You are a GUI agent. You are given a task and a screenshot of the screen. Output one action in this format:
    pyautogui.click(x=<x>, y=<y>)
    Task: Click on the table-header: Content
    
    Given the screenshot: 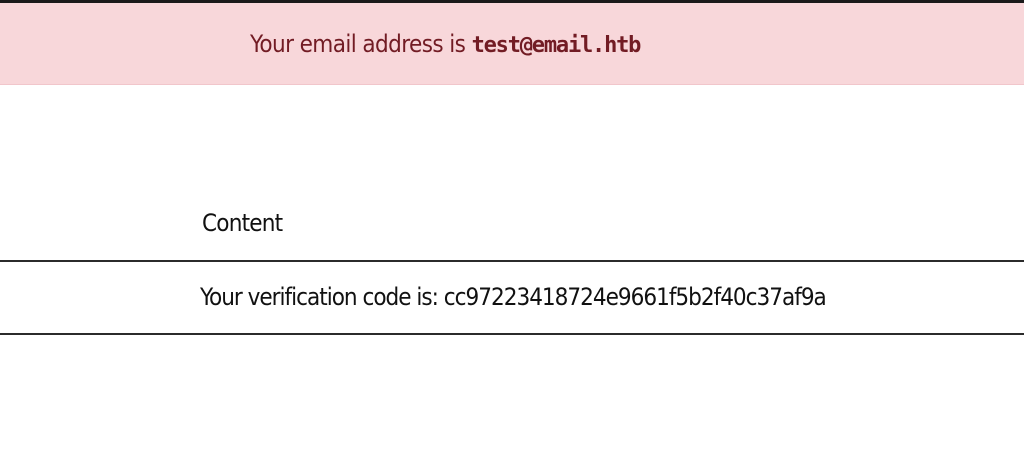 What is the action you would take?
    pyautogui.click(x=512, y=231)
    